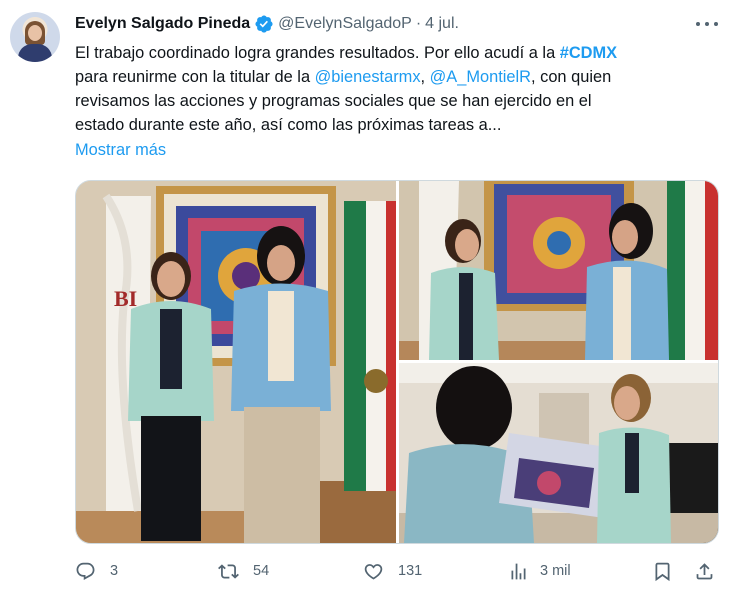 Image resolution: width=744 pixels, height=597 pixels. Describe the element at coordinates (410, 571) in the screenshot. I see `like-count: 131` at that location.